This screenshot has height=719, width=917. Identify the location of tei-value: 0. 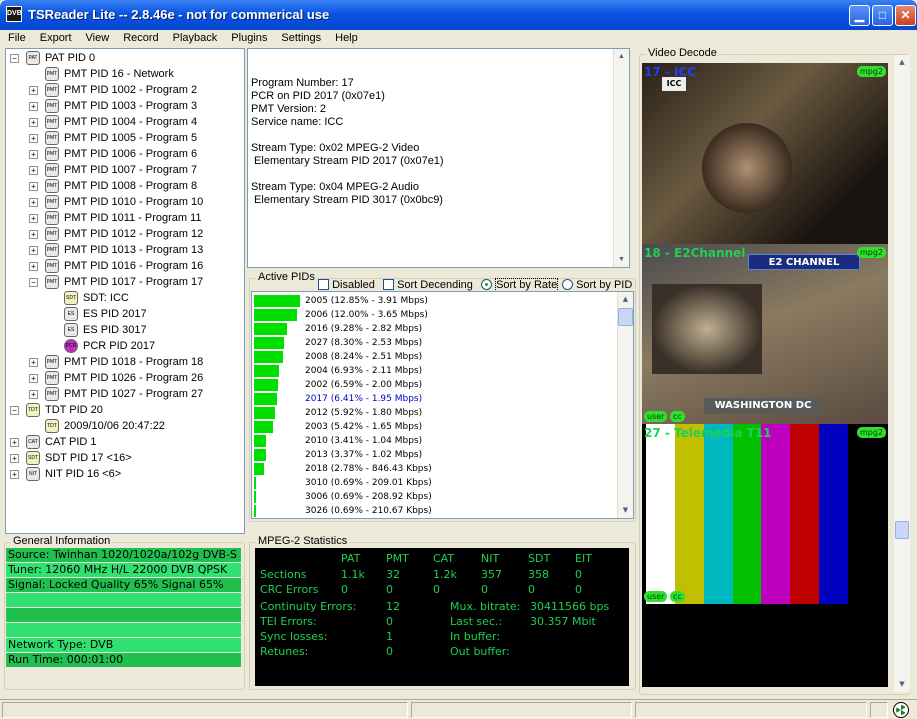
(389, 621).